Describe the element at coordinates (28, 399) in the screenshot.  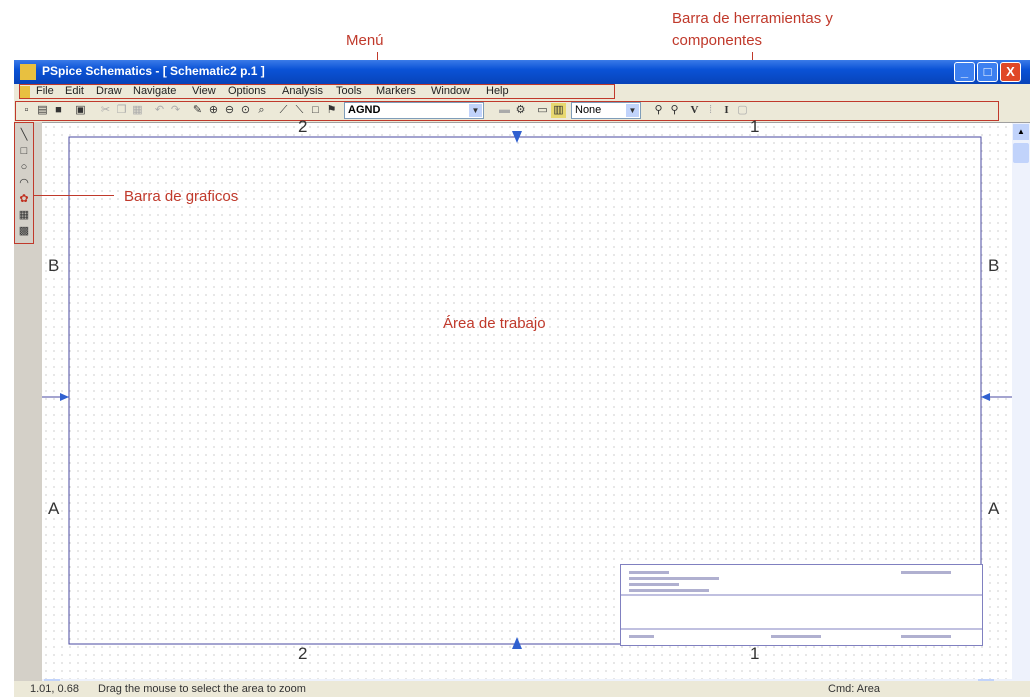
I see `graphics-toolbar: ╲ □ ○ ◠ ✿ ▦ ▩` at that location.